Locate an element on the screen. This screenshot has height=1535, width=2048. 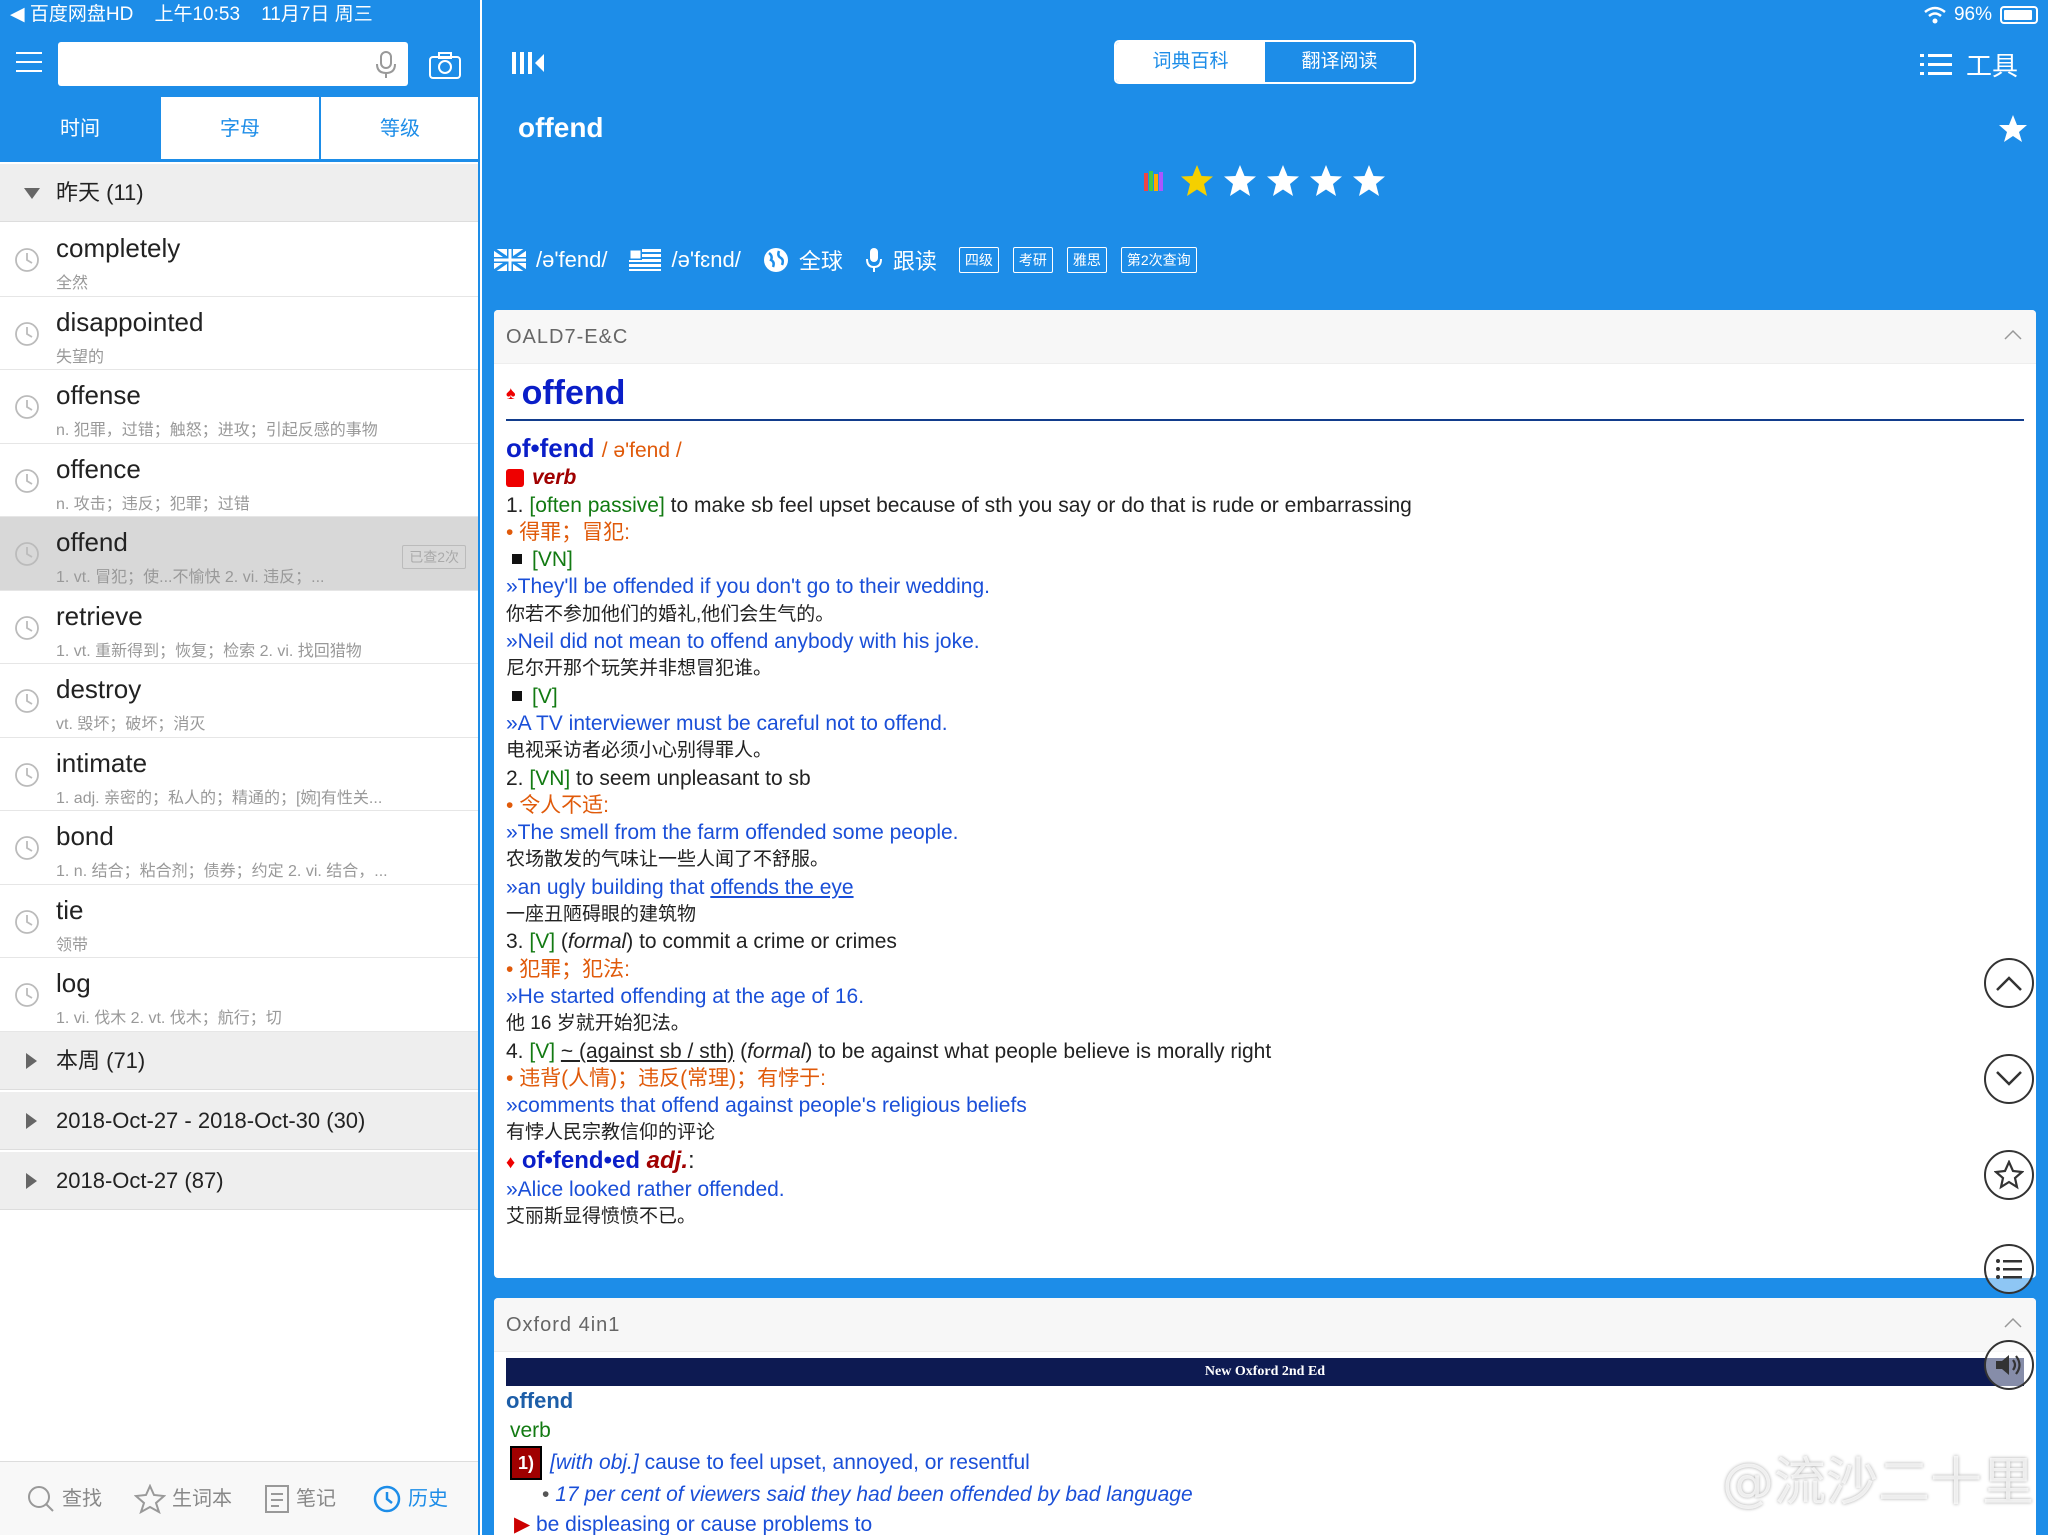
group-label: 昨天 (11) is located at coordinates (100, 192).